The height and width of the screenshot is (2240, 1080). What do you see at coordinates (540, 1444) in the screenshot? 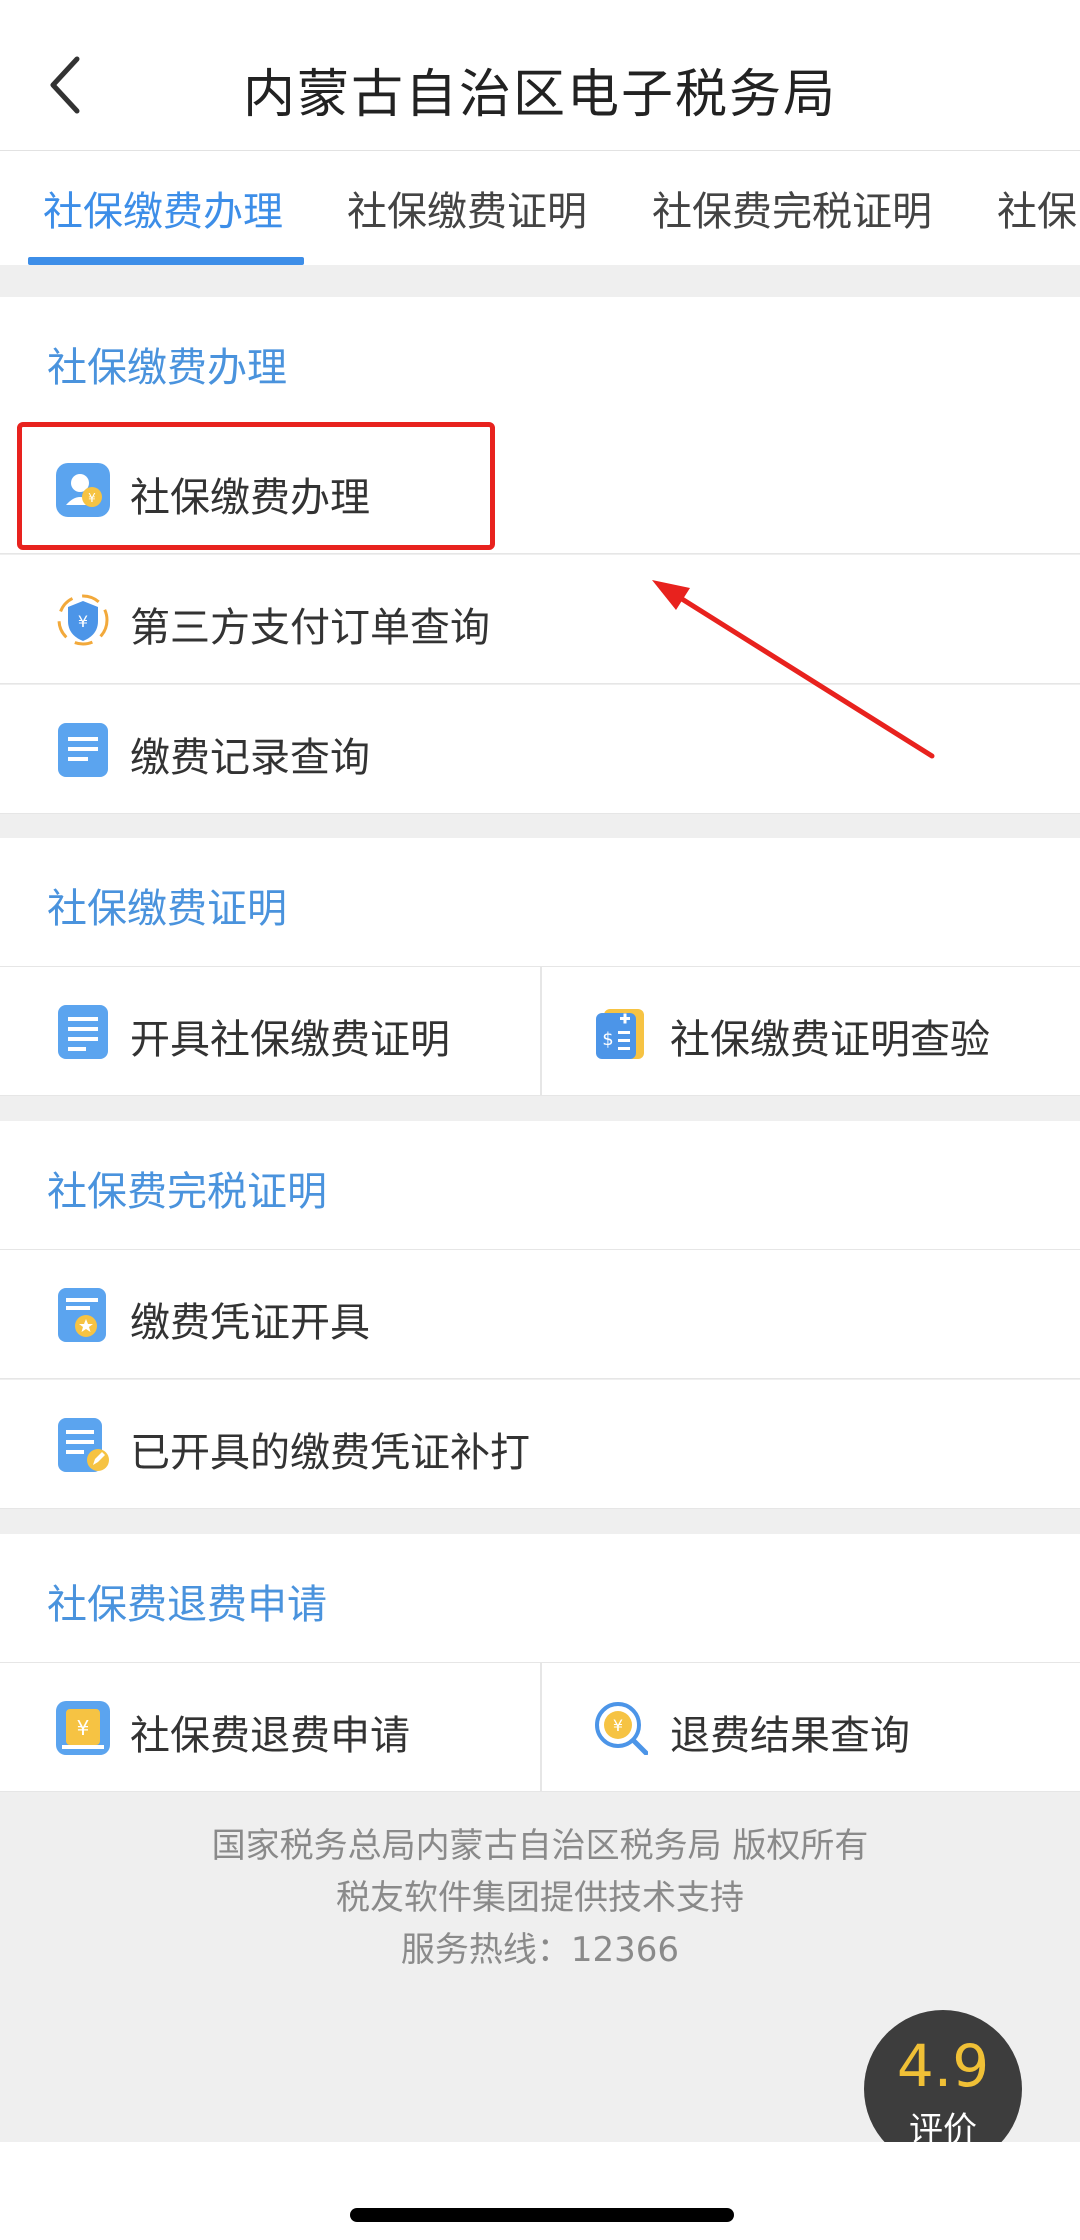
I see `menu-item-reprint-voucher: 已开具的缴费凭证补打` at bounding box center [540, 1444].